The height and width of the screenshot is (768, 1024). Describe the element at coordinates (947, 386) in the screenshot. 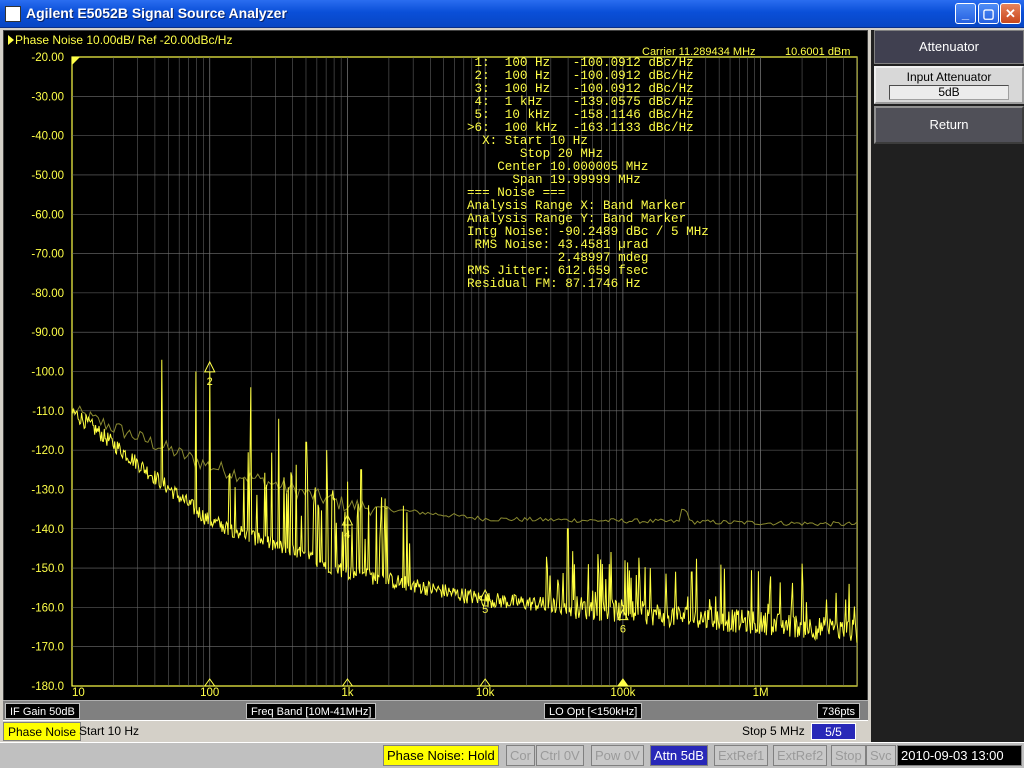

I see `softkey-panel: Attenuator Input Attenuator 5dB Return` at that location.